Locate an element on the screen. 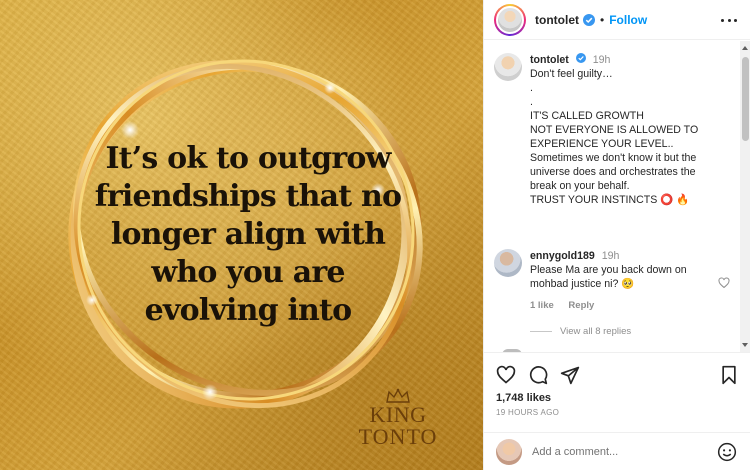 The height and width of the screenshot is (470, 750). caption-line: TRUST YOUR INSTINCTS ⭕ 🔥 is located at coordinates (610, 200).